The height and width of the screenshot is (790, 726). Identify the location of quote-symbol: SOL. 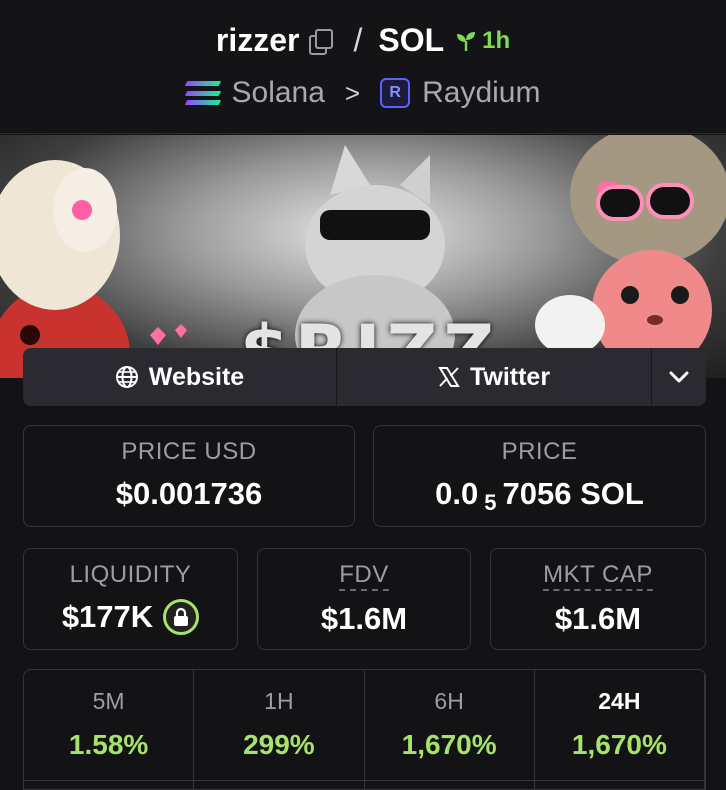
(411, 40).